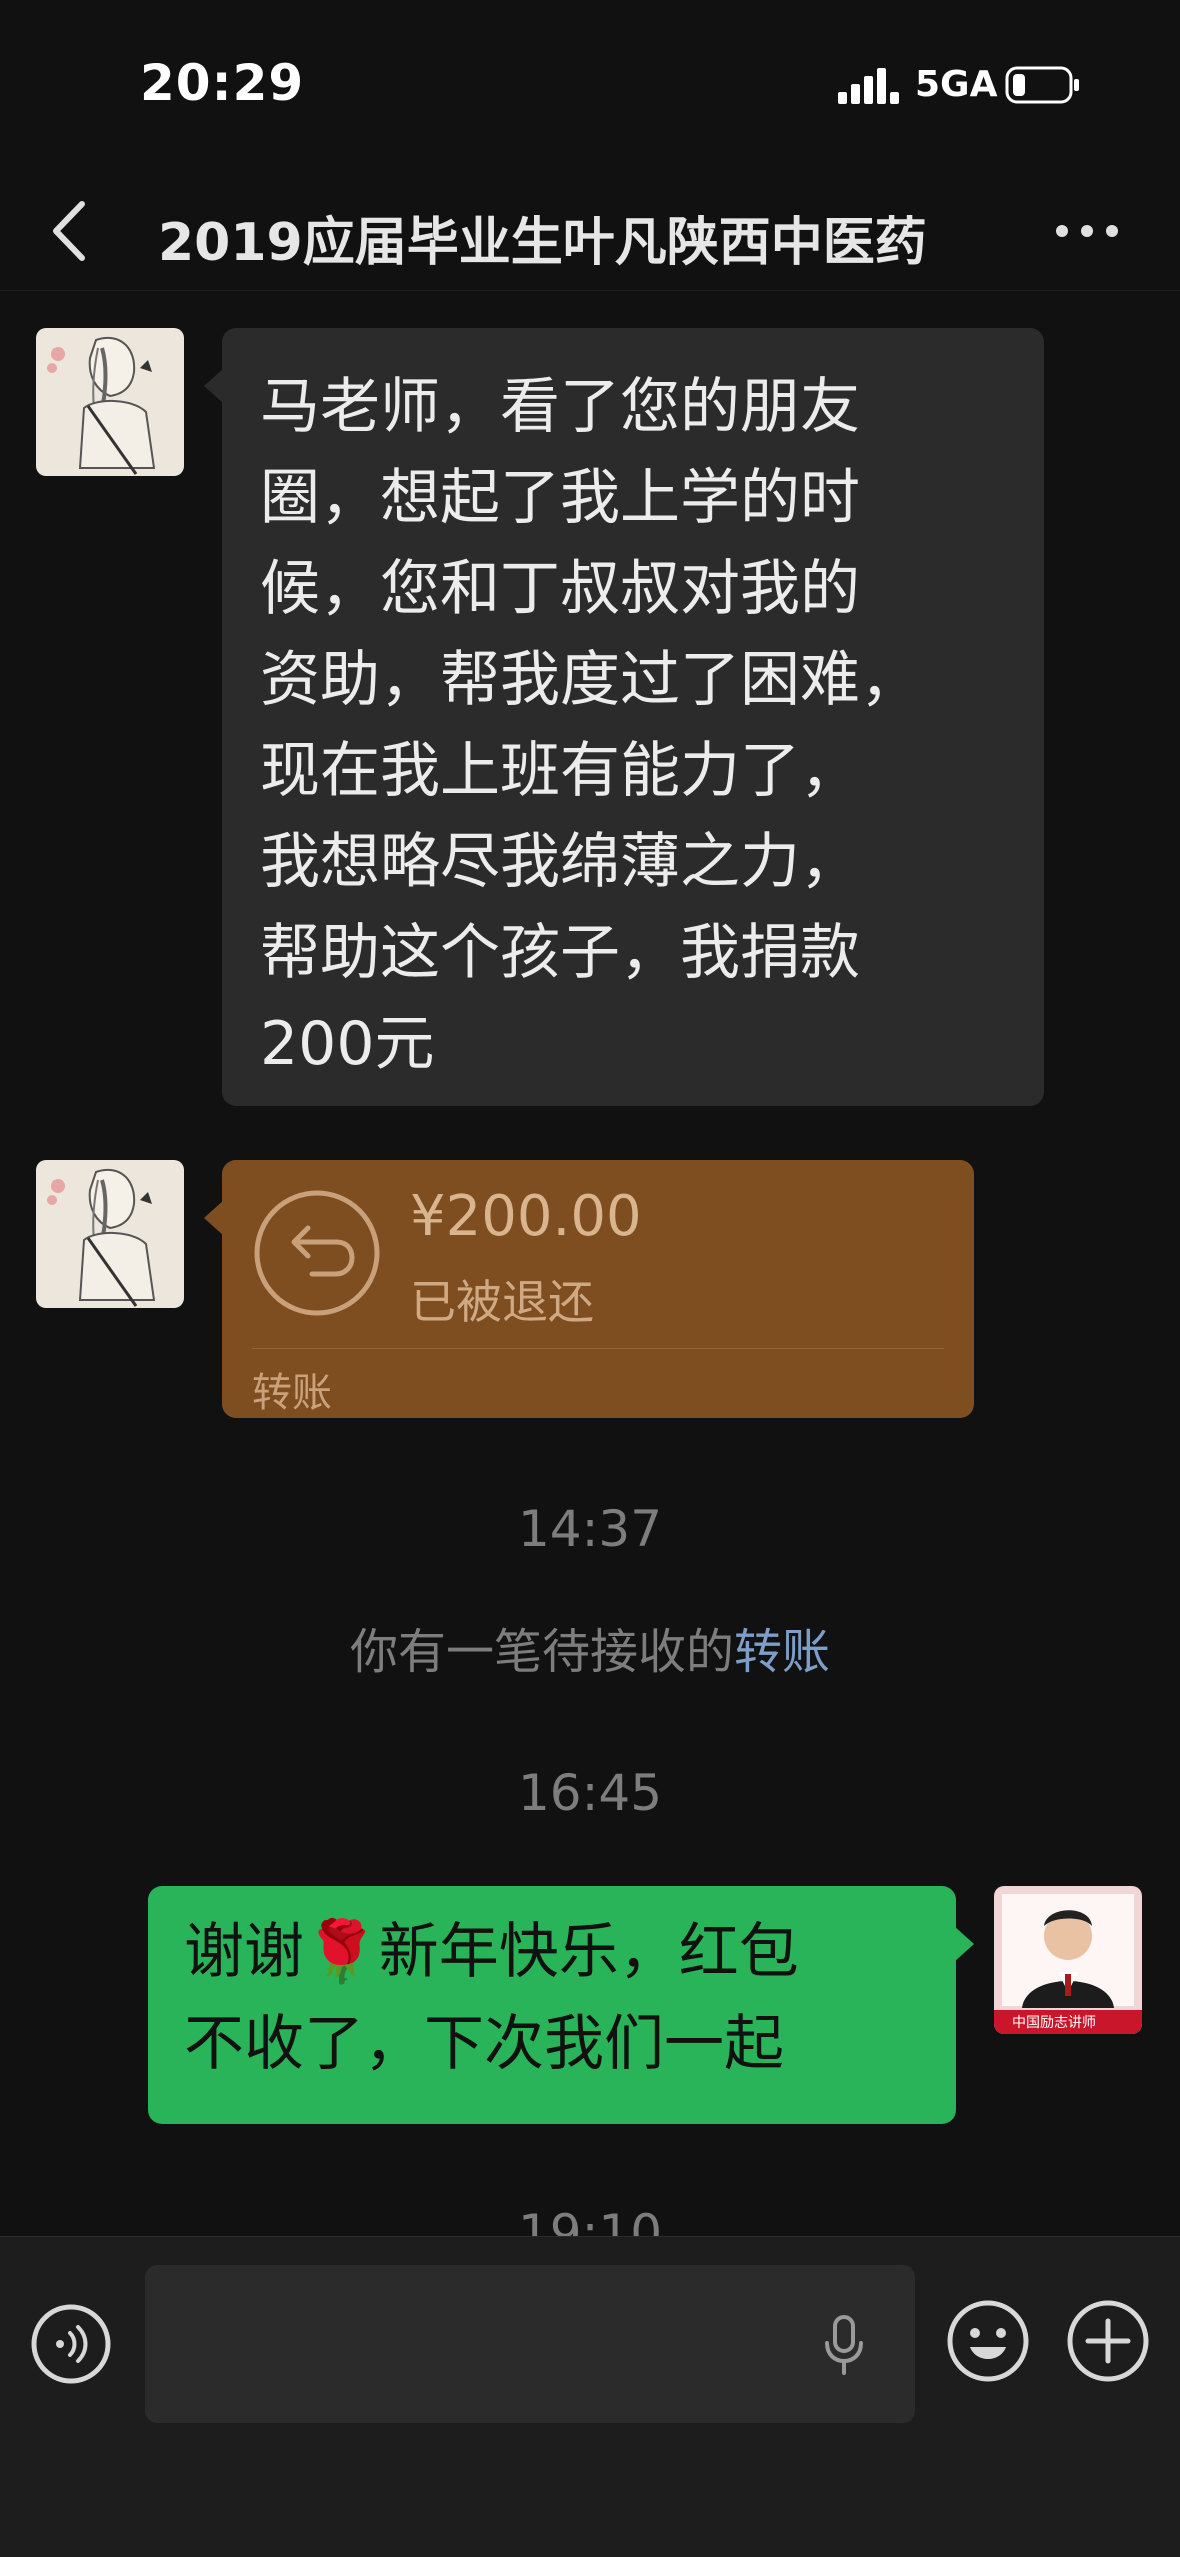  I want to click on emoji-icon, so click(988, 2341).